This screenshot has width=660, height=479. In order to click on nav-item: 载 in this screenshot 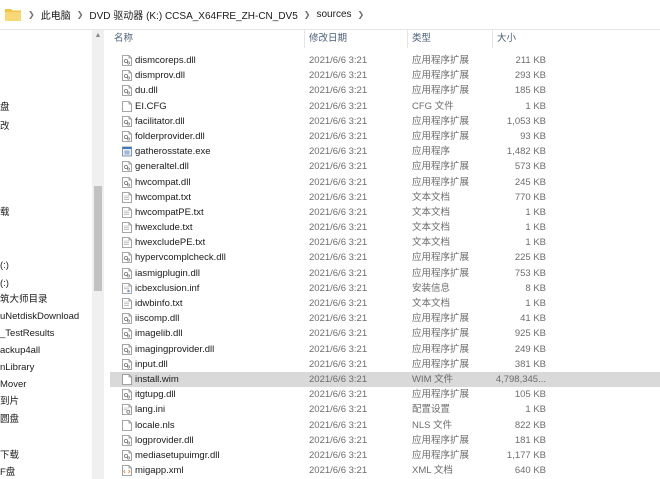, I will do `click(45, 213)`.